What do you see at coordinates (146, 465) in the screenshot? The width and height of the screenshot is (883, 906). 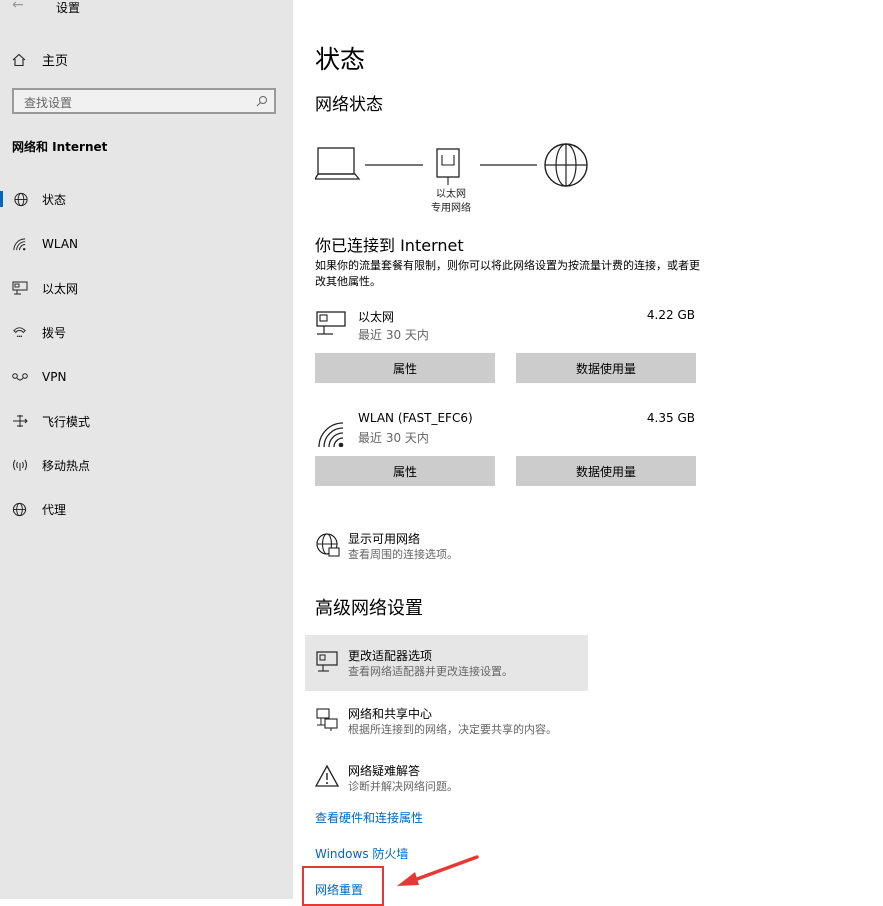 I see `sidebar-item-hotspot: 移动热点` at bounding box center [146, 465].